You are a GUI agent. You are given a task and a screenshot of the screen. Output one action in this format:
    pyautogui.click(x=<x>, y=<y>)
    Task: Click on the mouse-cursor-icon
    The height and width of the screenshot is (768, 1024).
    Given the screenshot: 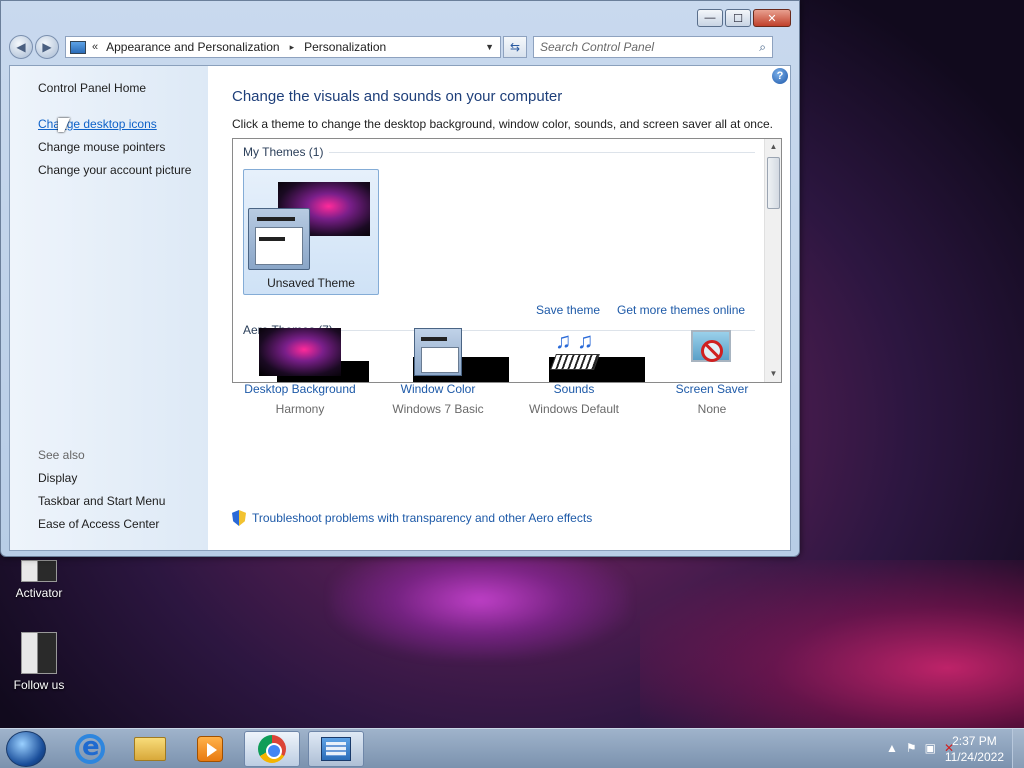 What is the action you would take?
    pyautogui.click(x=64, y=125)
    